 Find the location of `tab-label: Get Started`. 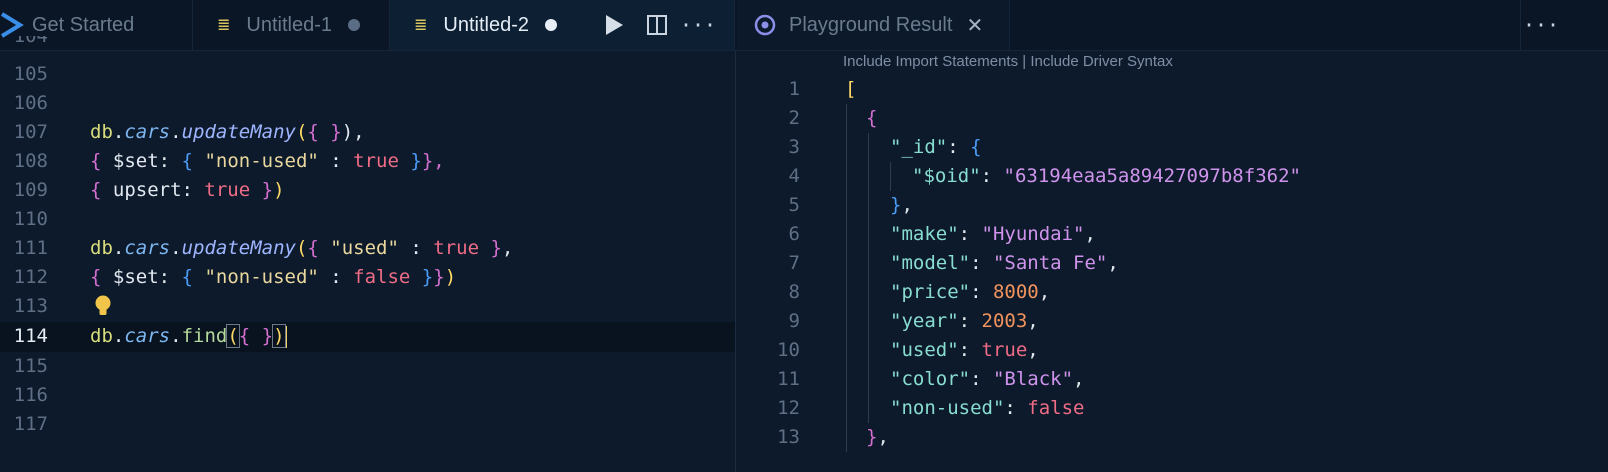

tab-label: Get Started is located at coordinates (83, 24).